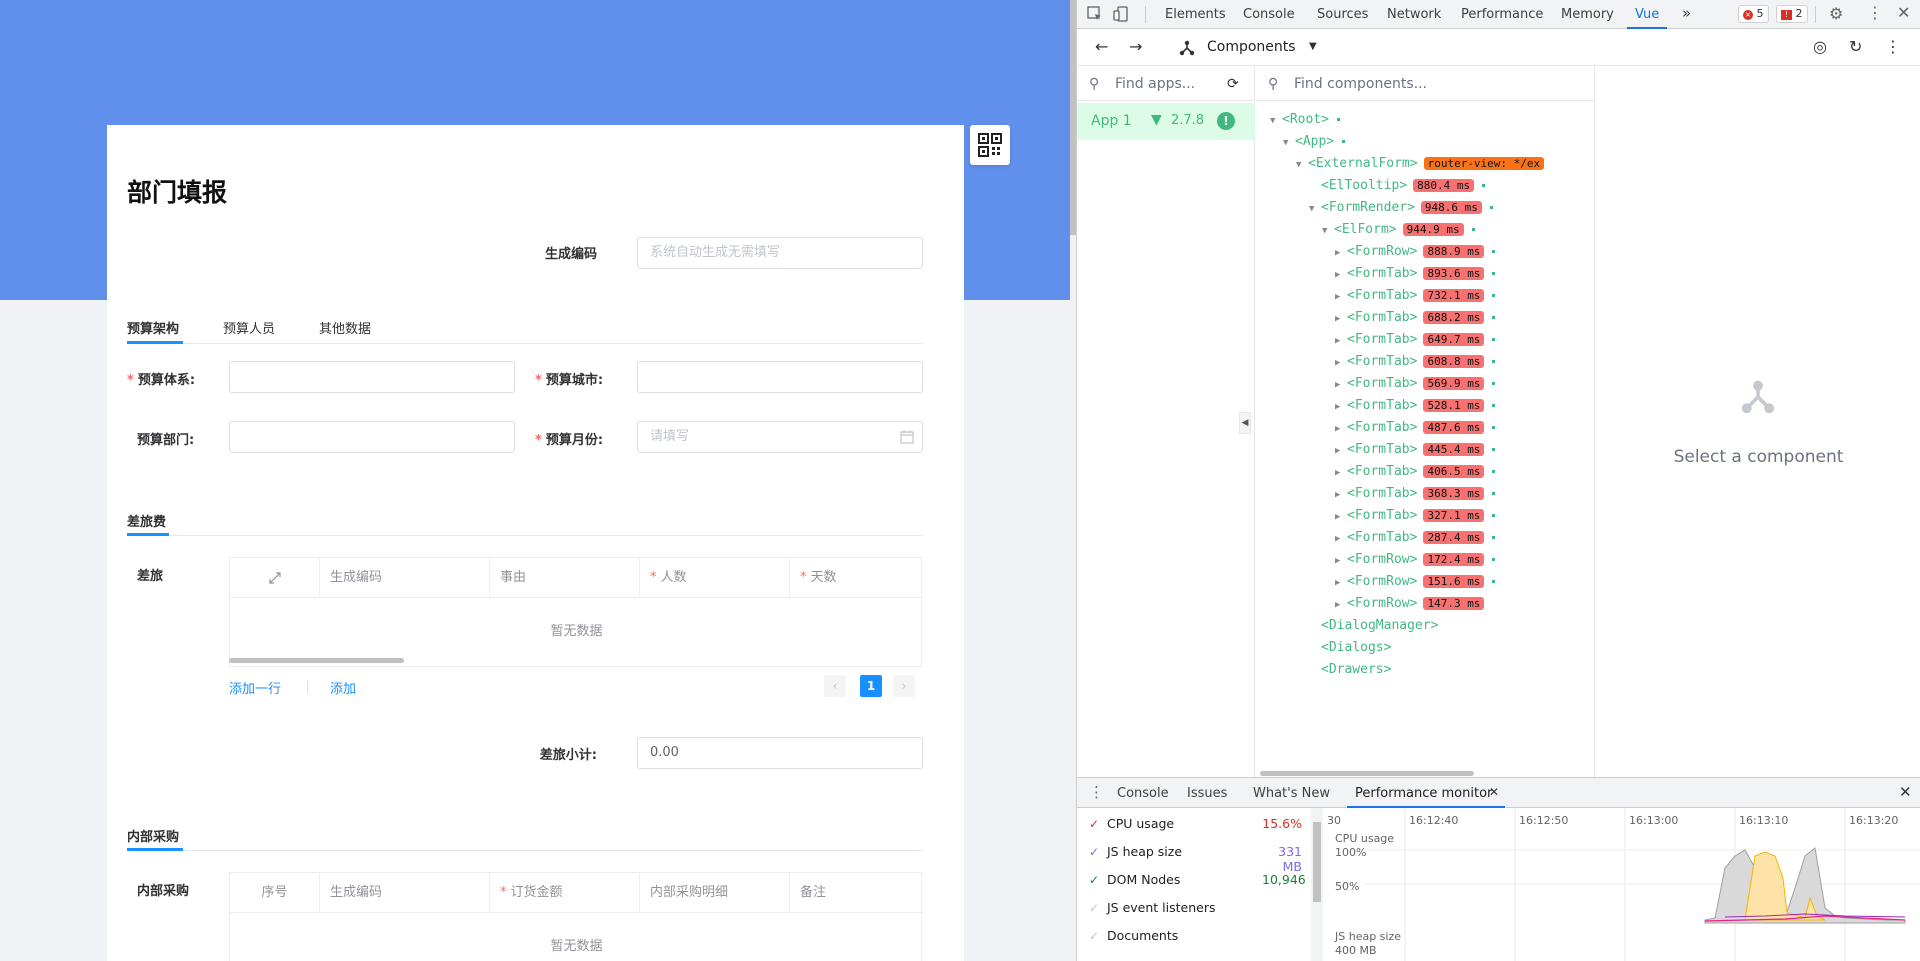  I want to click on expand-icon, so click(275, 578).